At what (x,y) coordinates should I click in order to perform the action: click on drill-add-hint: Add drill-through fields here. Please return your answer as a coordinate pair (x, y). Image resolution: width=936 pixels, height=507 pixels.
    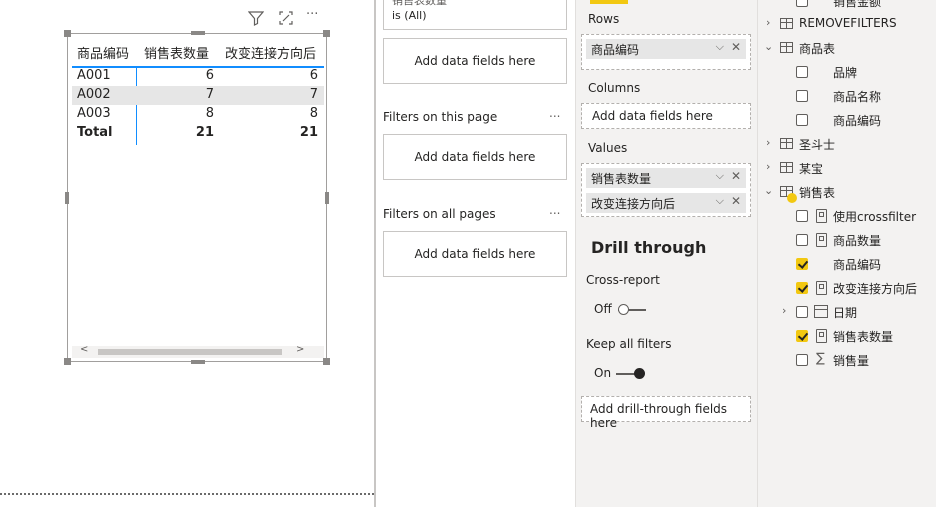
    Looking at the image, I should click on (659, 416).